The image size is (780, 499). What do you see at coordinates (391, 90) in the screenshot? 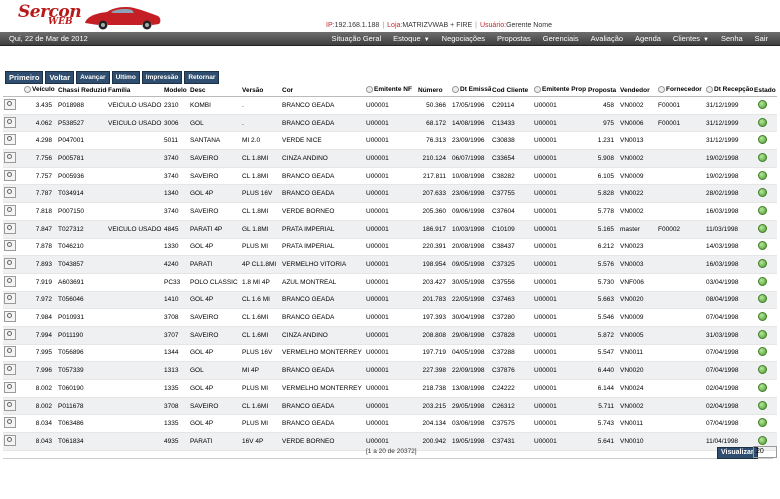
I see `column-header: Emitente NF` at bounding box center [391, 90].